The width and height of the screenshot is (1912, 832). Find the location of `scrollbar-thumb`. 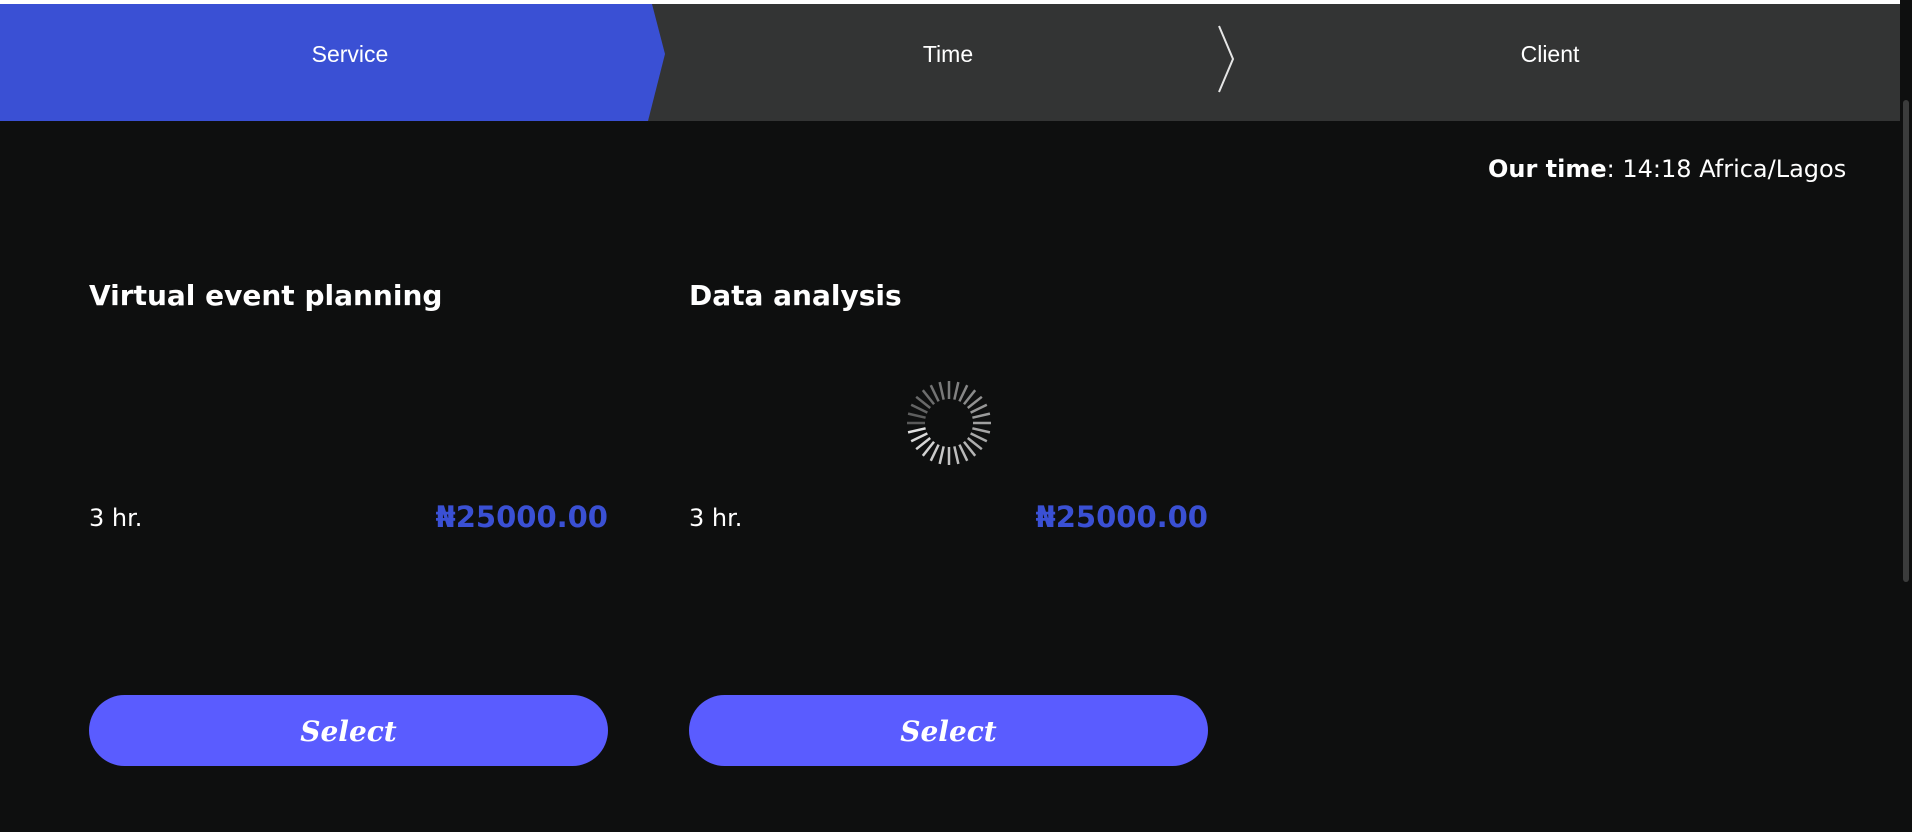

scrollbar-thumb is located at coordinates (1906, 341).